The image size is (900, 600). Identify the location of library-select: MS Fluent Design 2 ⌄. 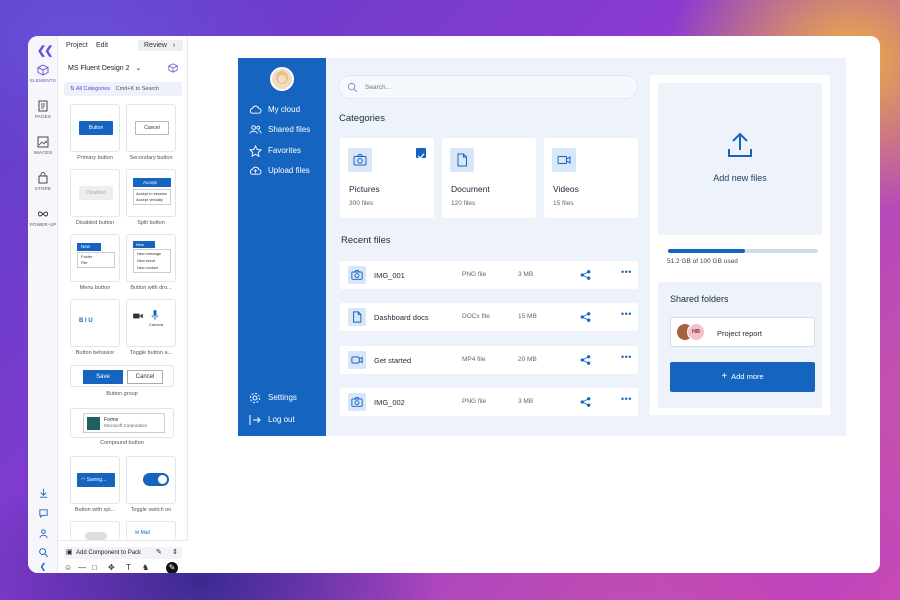
(104, 68).